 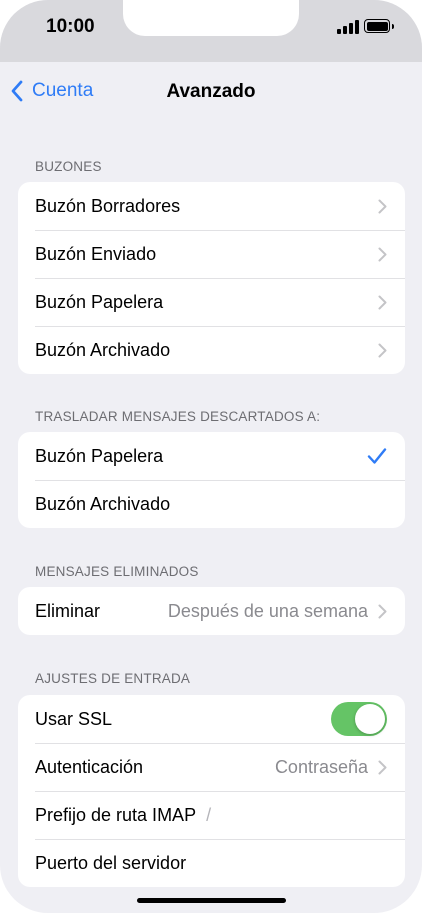 What do you see at coordinates (379, 26) in the screenshot?
I see `battery-icon` at bounding box center [379, 26].